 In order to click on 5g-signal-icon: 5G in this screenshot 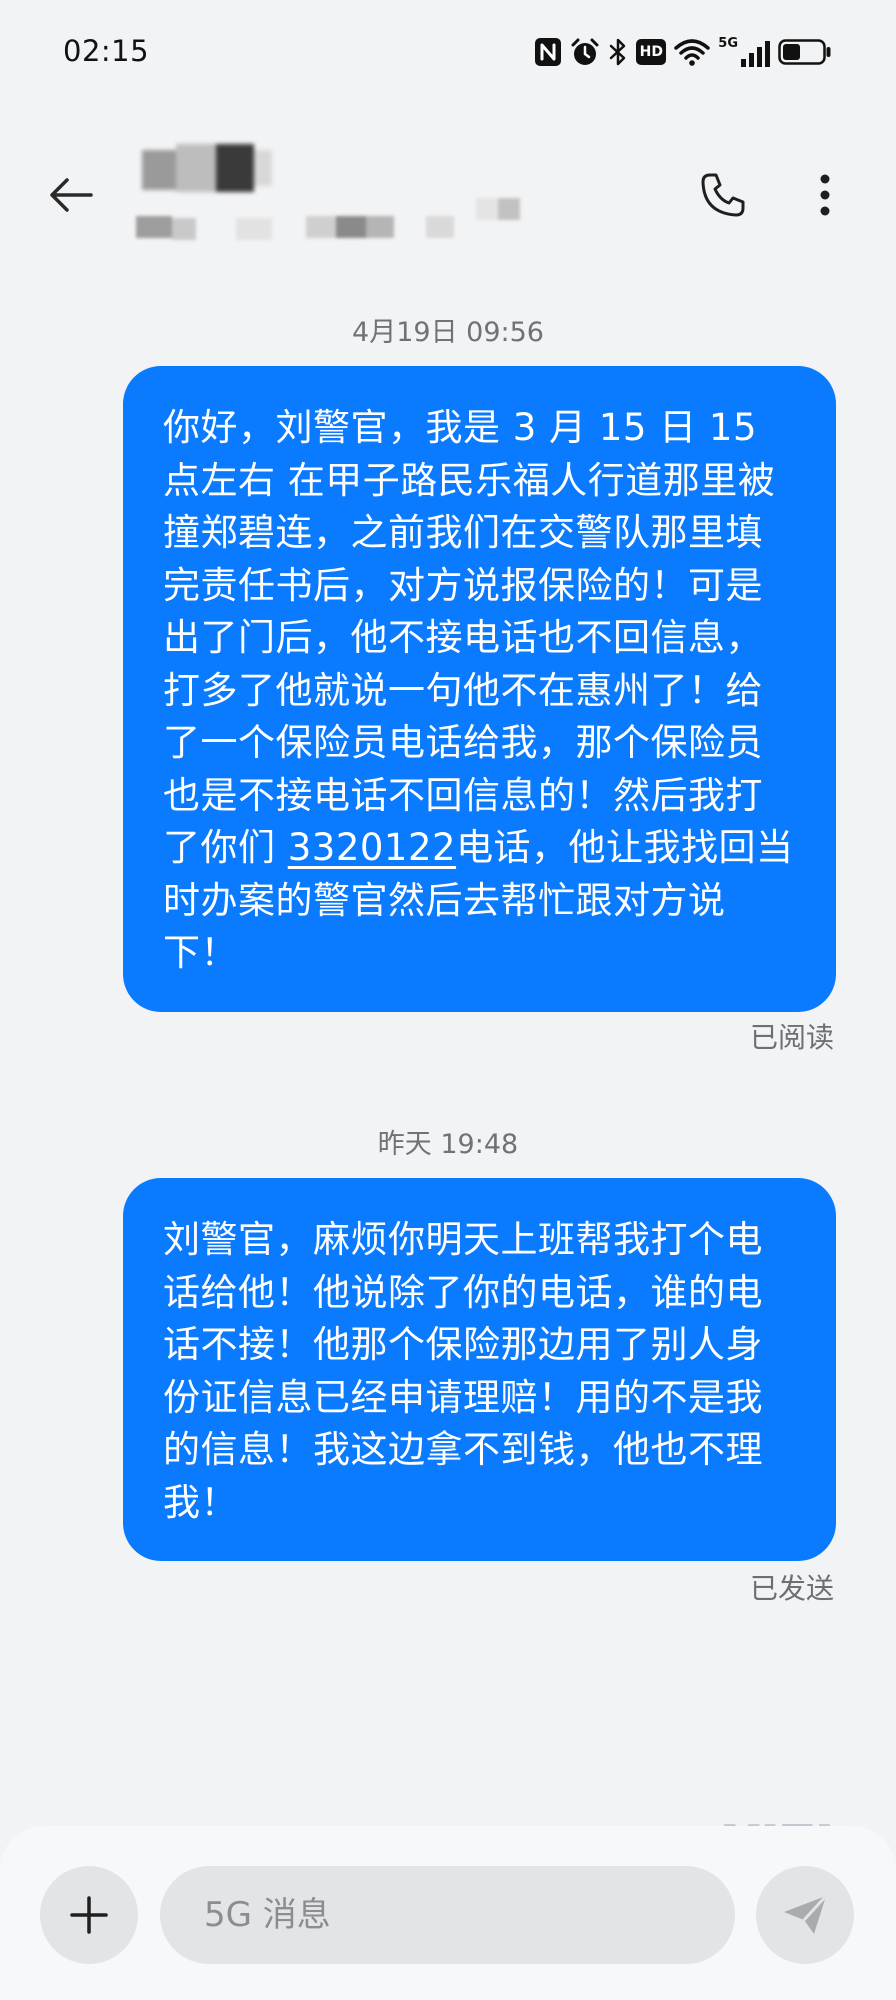, I will do `click(744, 52)`.